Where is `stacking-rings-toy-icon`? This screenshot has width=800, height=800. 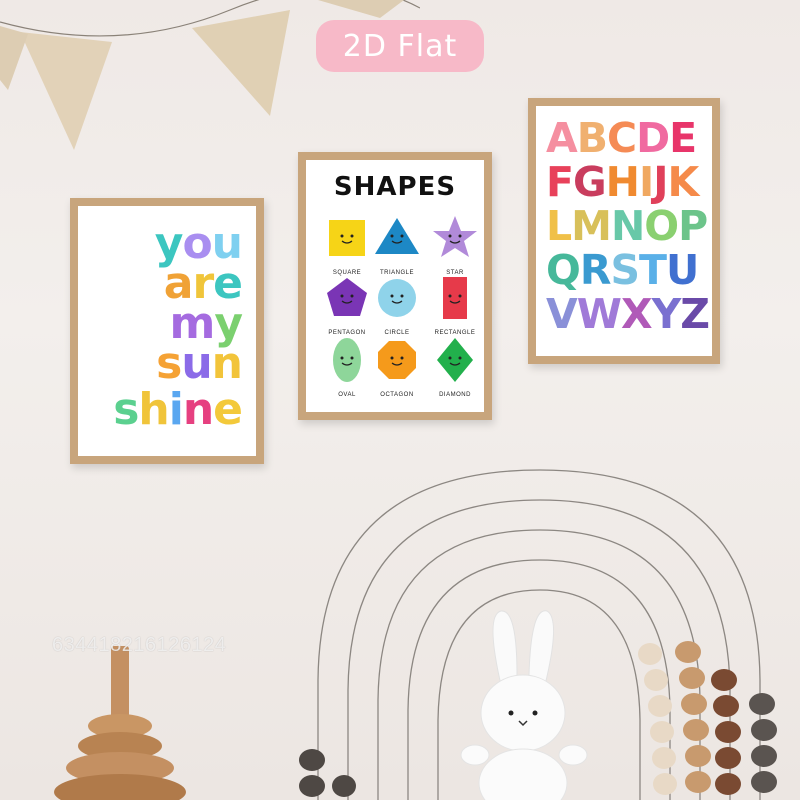 stacking-rings-toy-icon is located at coordinates (120, 723).